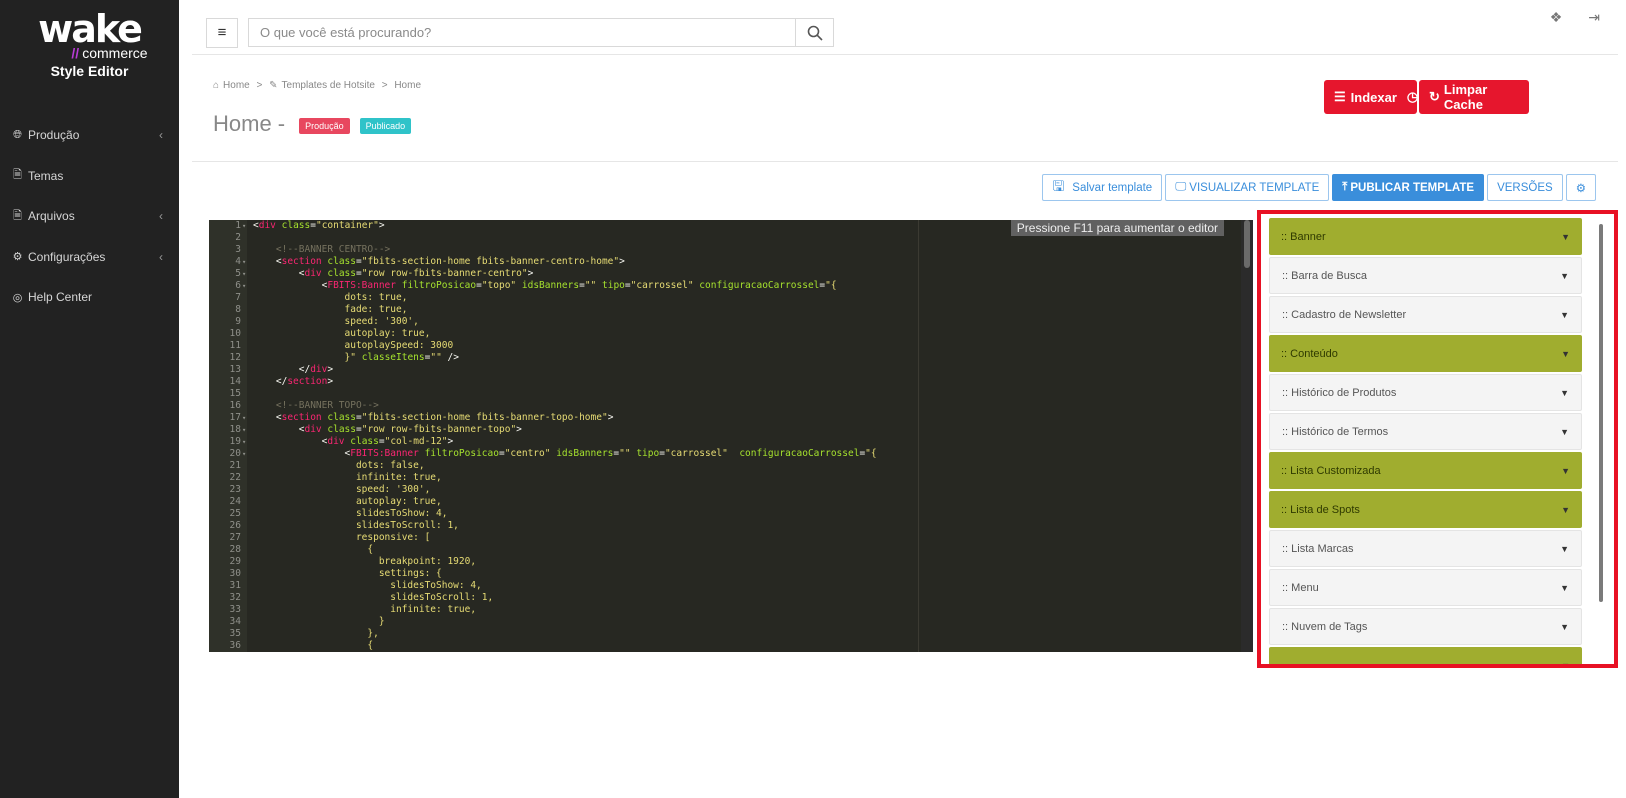 This screenshot has height=798, width=1626. What do you see at coordinates (1320, 509) in the screenshot?
I see `component-label: :: Lista de Spots` at bounding box center [1320, 509].